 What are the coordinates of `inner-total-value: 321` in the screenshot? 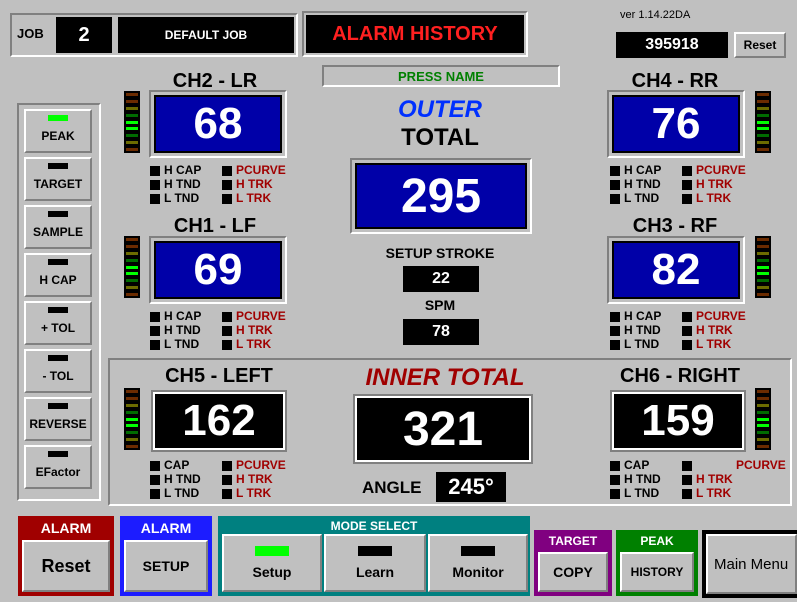 It's located at (443, 429).